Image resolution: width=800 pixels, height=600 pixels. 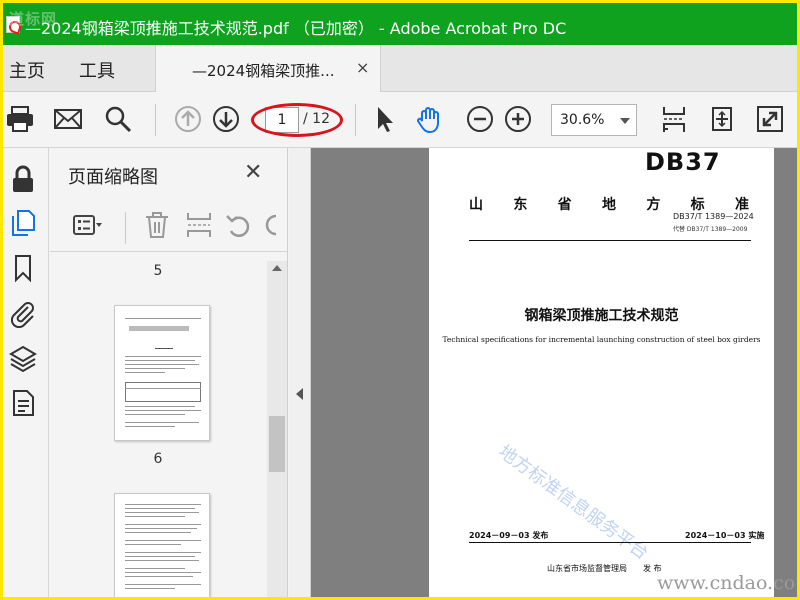 I want to click on rotate-counterclockwise-icon, so click(x=239, y=225).